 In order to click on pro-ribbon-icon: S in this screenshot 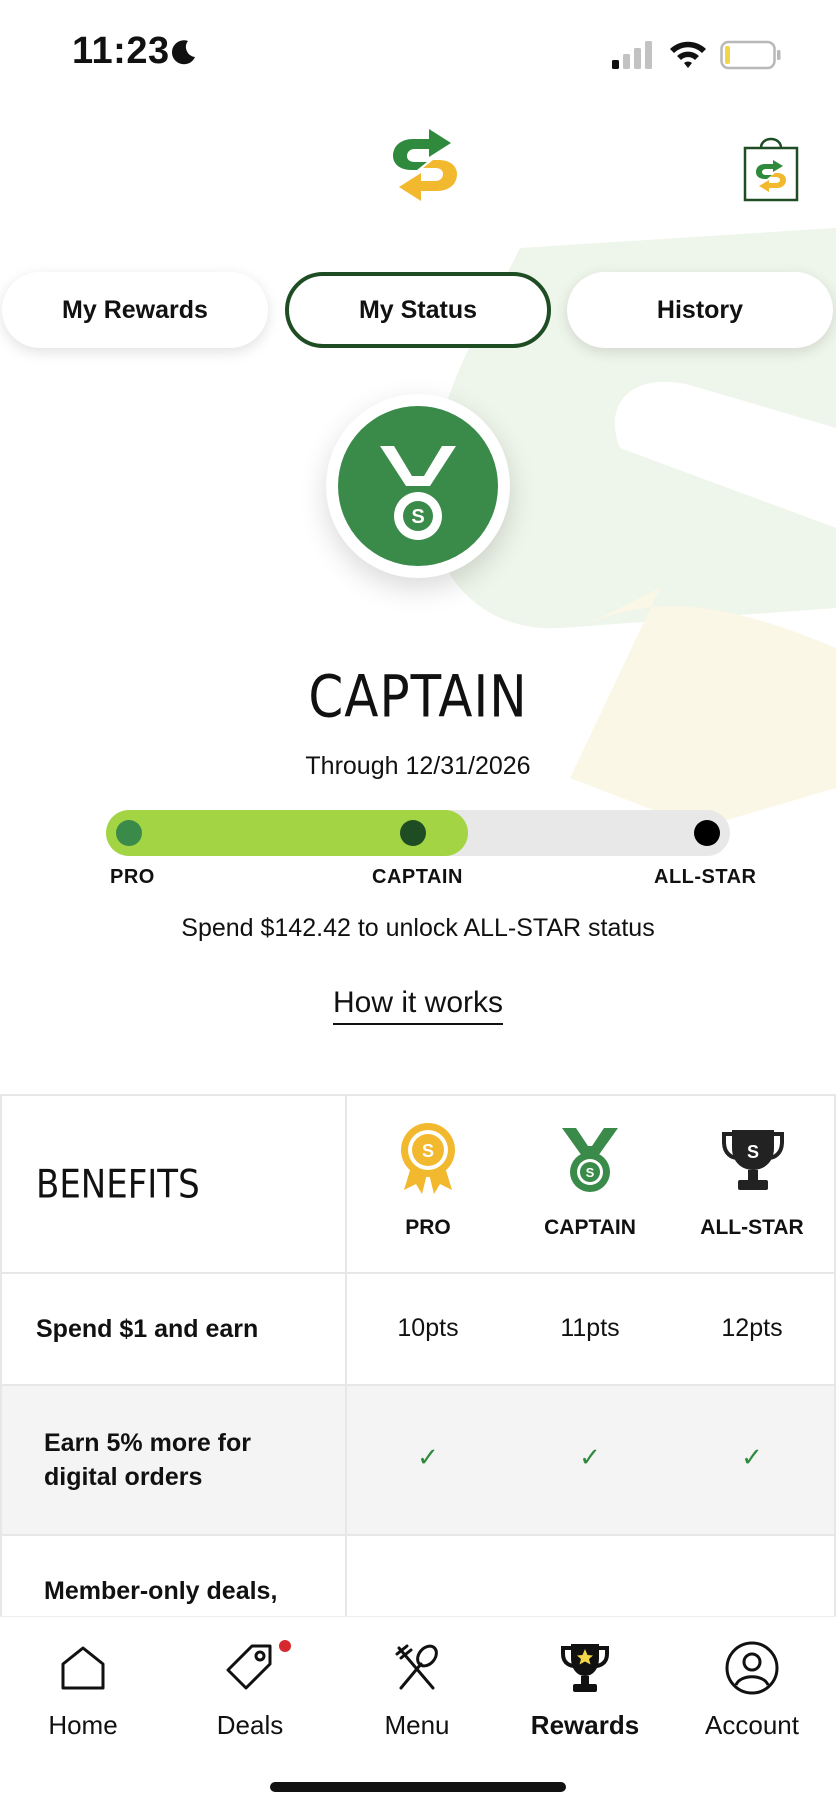, I will do `click(428, 1158)`.